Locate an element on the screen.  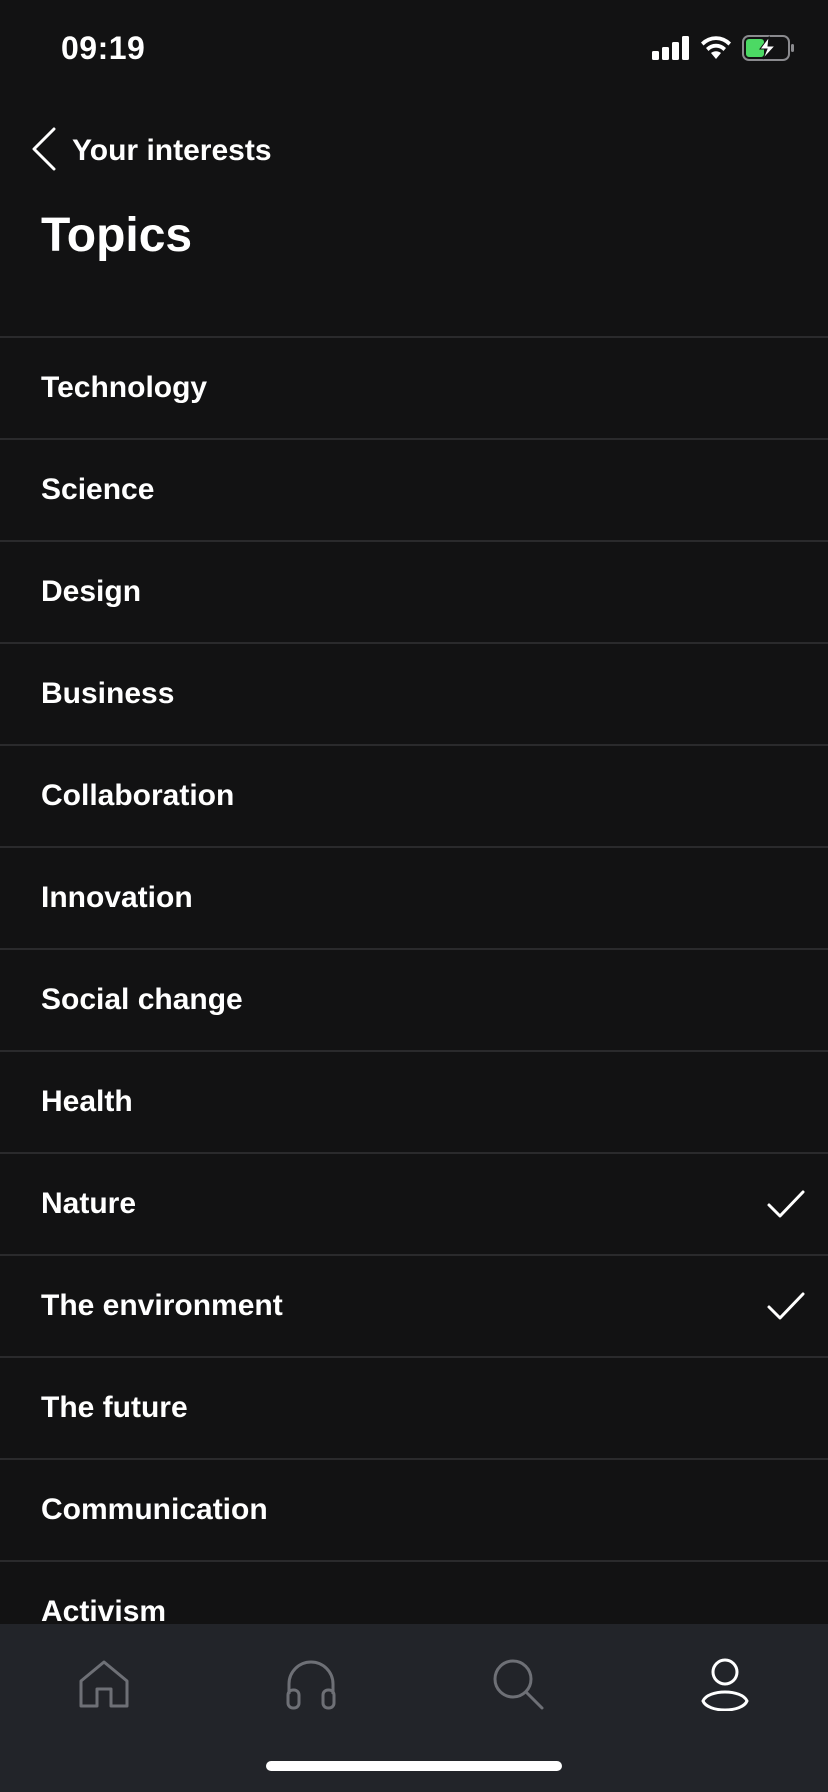
topic-row: Health is located at coordinates (414, 1103).